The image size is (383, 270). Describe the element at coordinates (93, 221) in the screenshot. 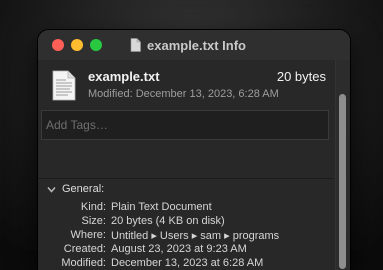

I see `info-key: Size:` at that location.